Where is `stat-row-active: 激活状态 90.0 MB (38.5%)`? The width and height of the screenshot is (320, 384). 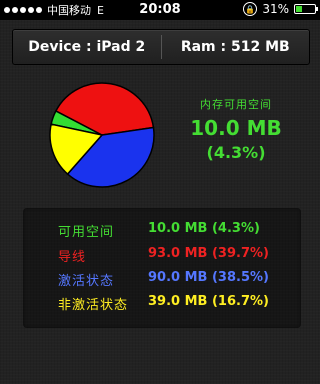 stat-row-active: 激活状态 90.0 MB (38.5%) is located at coordinates (162, 280).